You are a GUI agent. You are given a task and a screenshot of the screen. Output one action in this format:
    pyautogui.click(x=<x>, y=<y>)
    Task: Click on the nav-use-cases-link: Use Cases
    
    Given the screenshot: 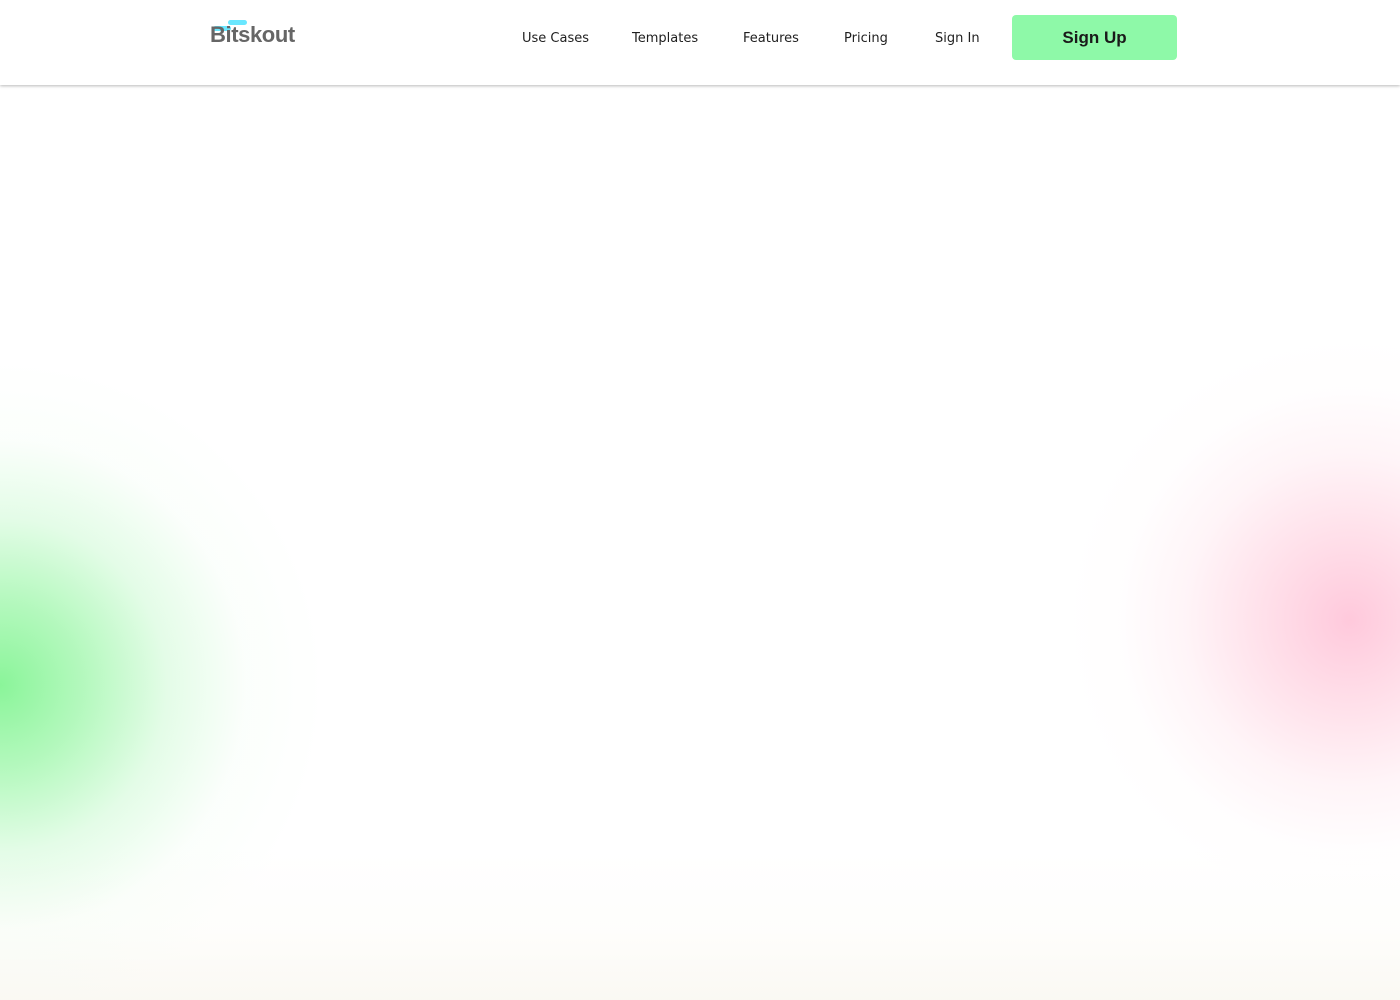 What is the action you would take?
    pyautogui.click(x=555, y=39)
    